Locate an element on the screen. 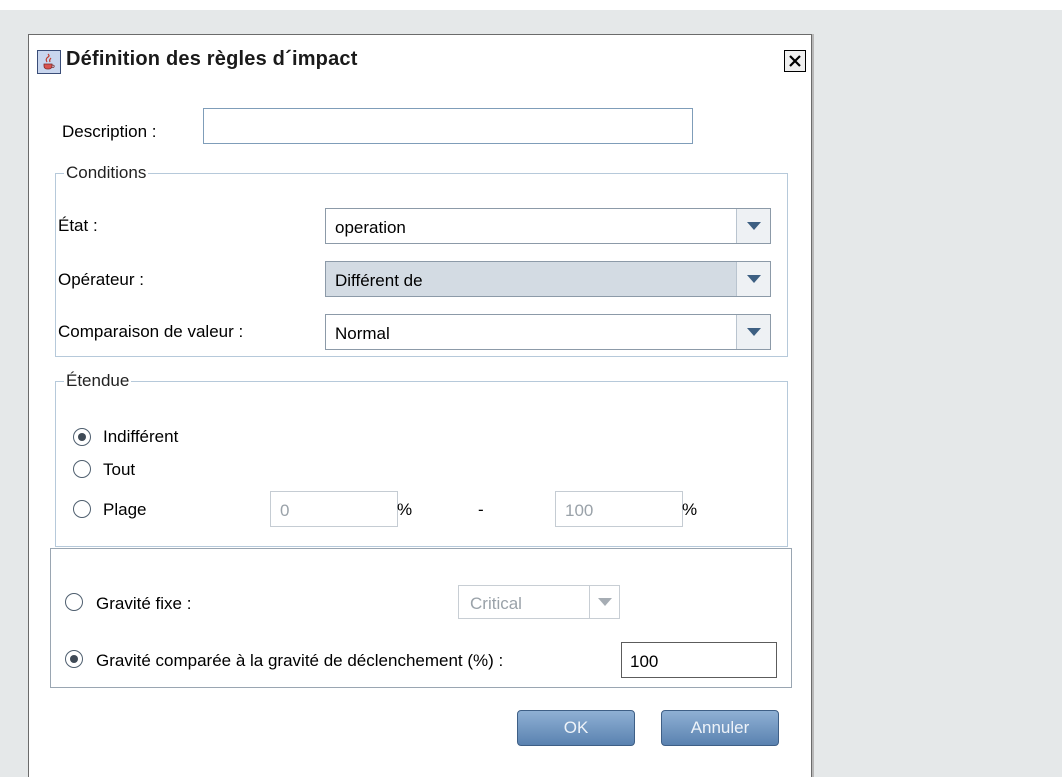 This screenshot has height=777, width=1062. window-top-strip is located at coordinates (531, 5).